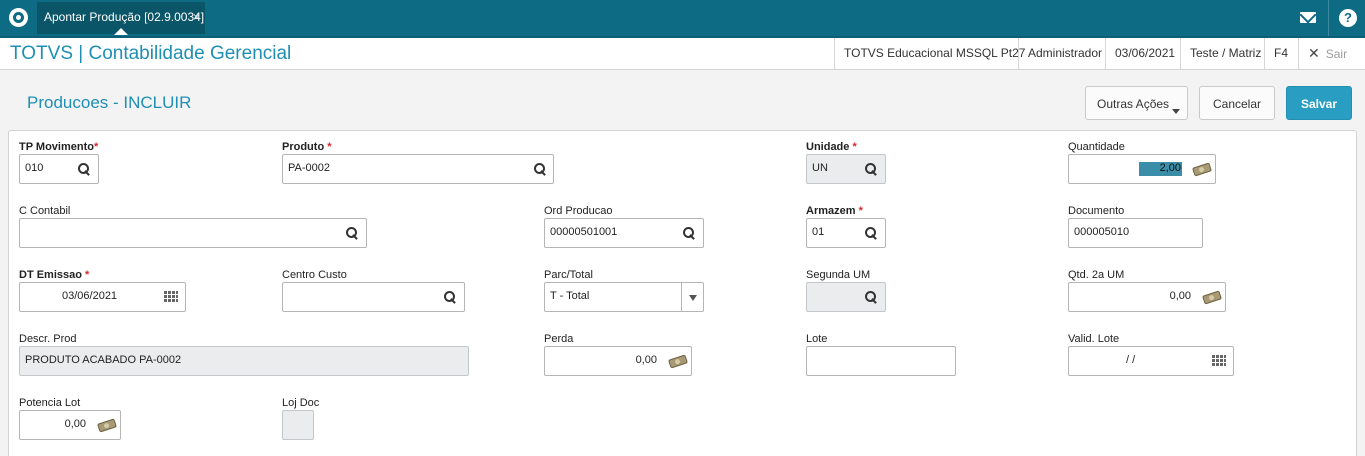 The height and width of the screenshot is (456, 1365). I want to click on quantidade-input: 2,00, so click(1142, 169).